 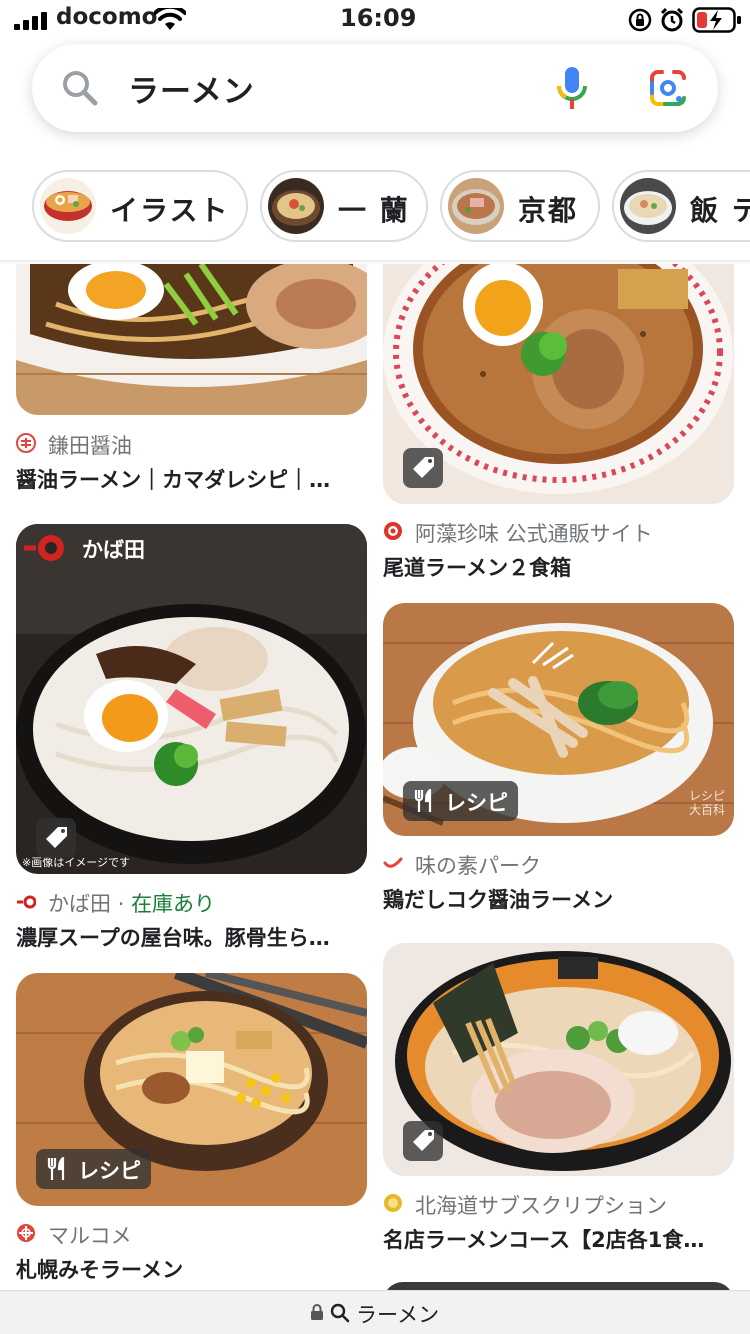 What do you see at coordinates (191, 699) in the screenshot?
I see `result-image-kabata: かば田 ※画像はイメージです` at bounding box center [191, 699].